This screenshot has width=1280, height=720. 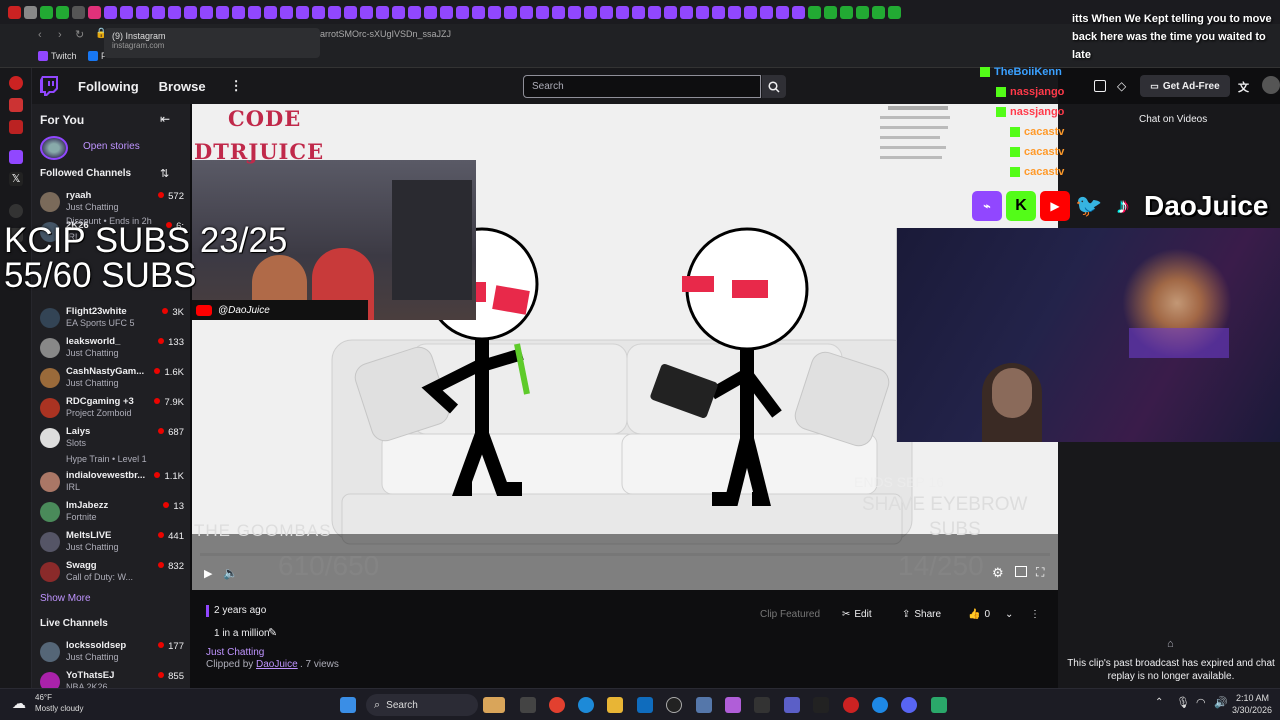 What do you see at coordinates (774, 86) in the screenshot?
I see `search-button` at bounding box center [774, 86].